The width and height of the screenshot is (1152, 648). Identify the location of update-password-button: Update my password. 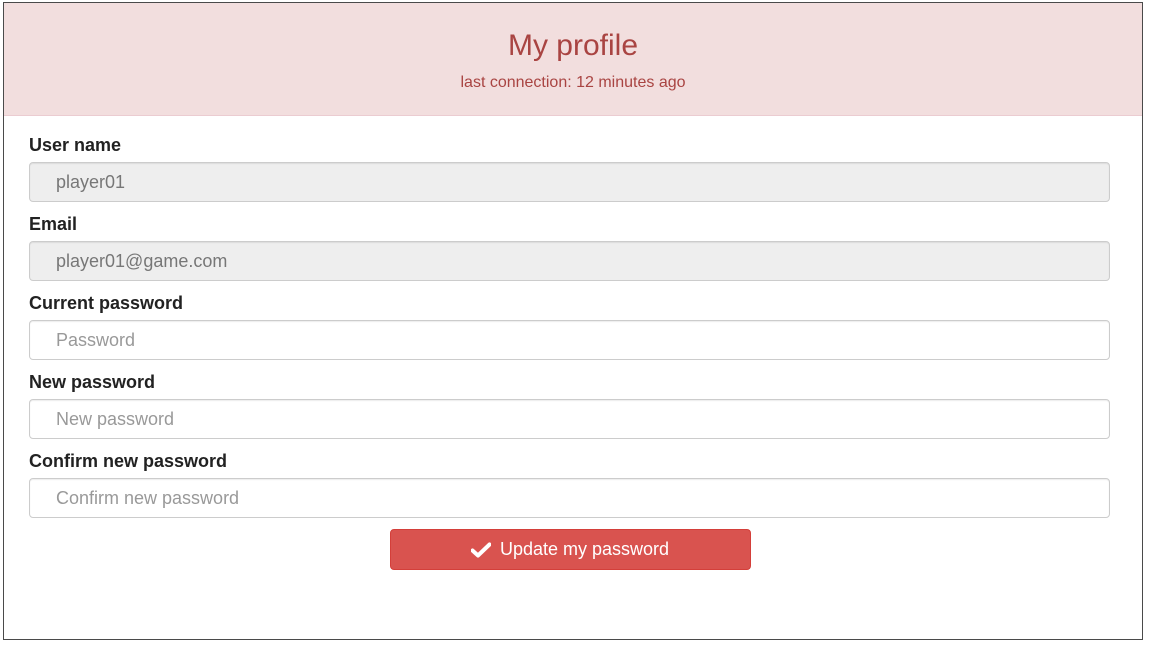
(570, 549).